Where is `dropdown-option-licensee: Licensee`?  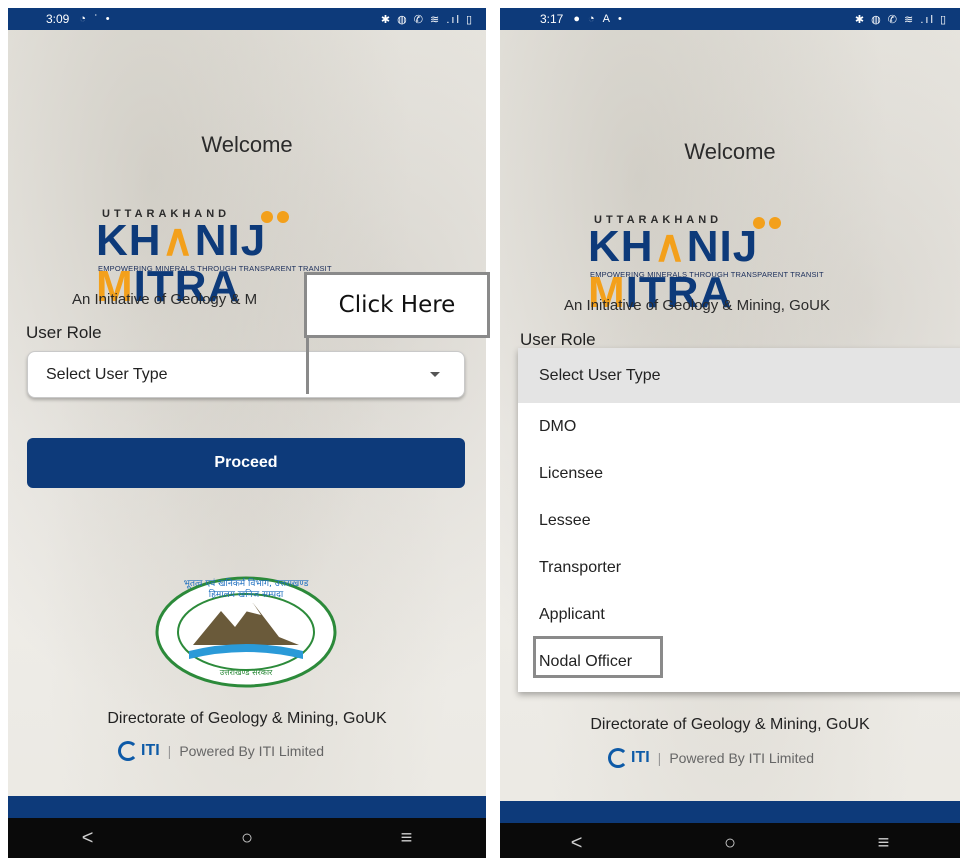 dropdown-option-licensee: Licensee is located at coordinates (739, 473).